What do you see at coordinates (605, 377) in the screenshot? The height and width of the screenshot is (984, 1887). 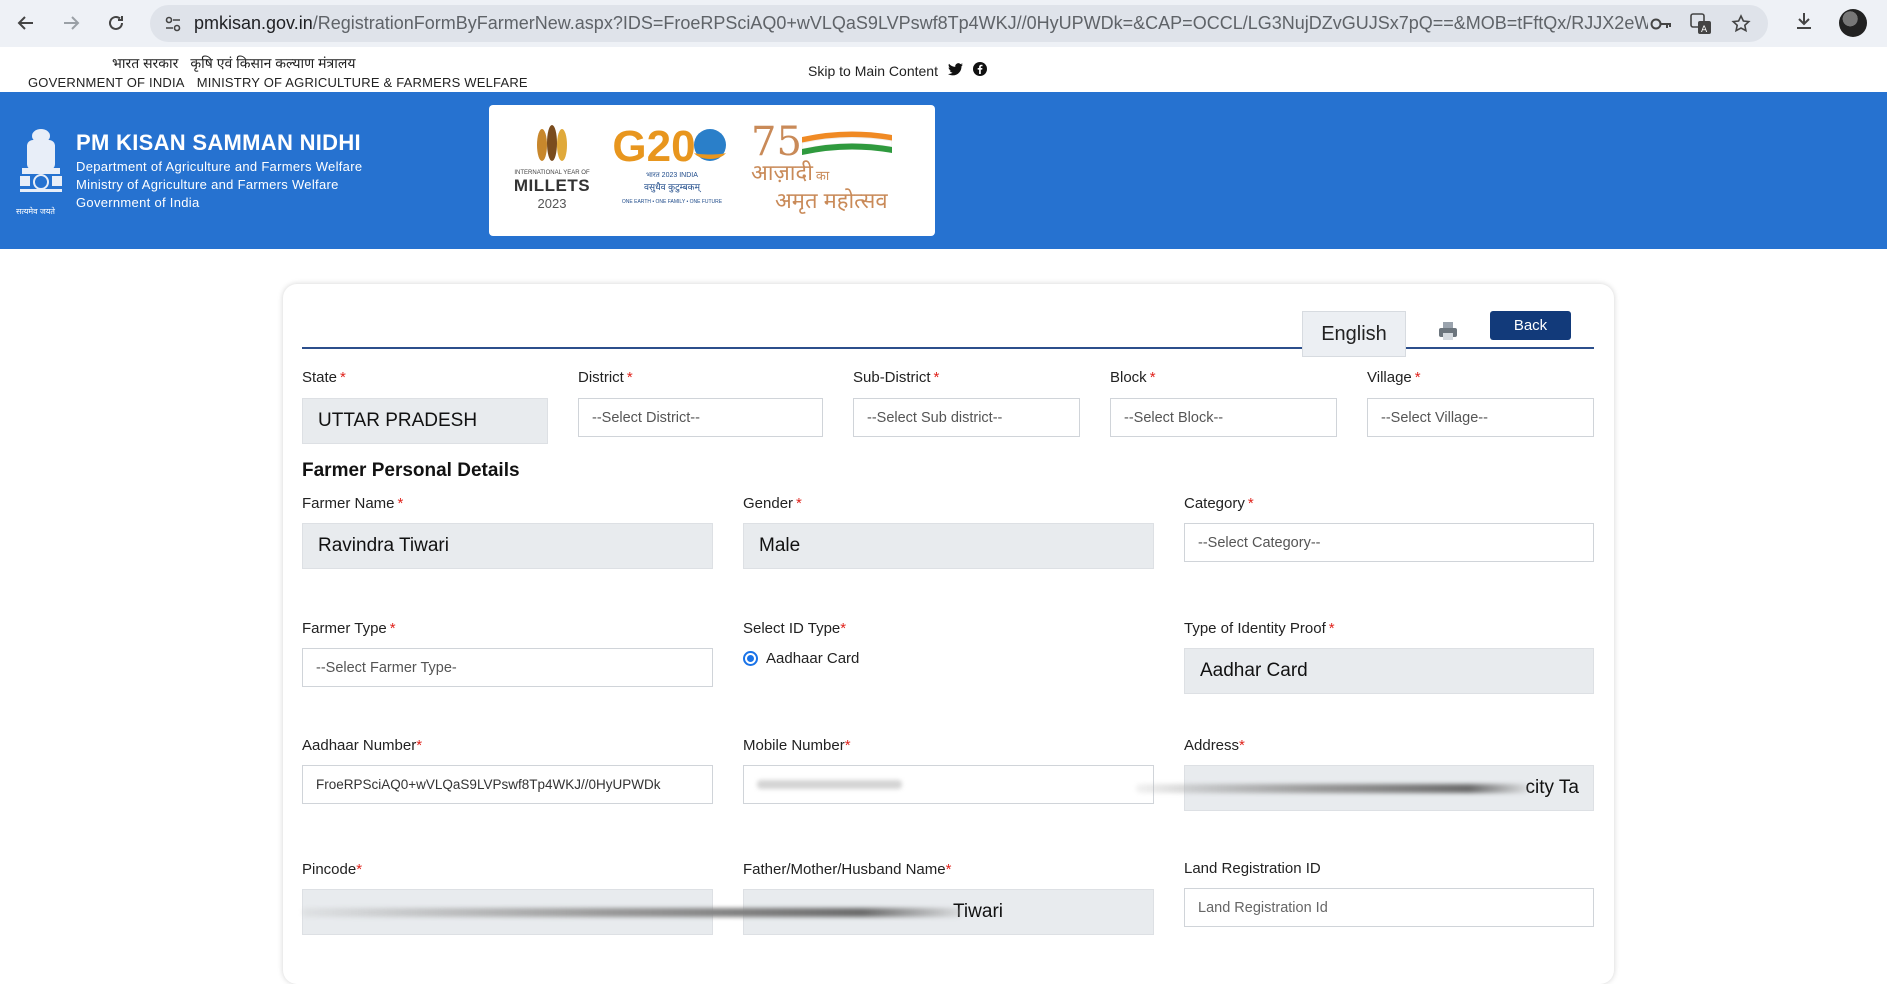 I see `district-label: District *` at bounding box center [605, 377].